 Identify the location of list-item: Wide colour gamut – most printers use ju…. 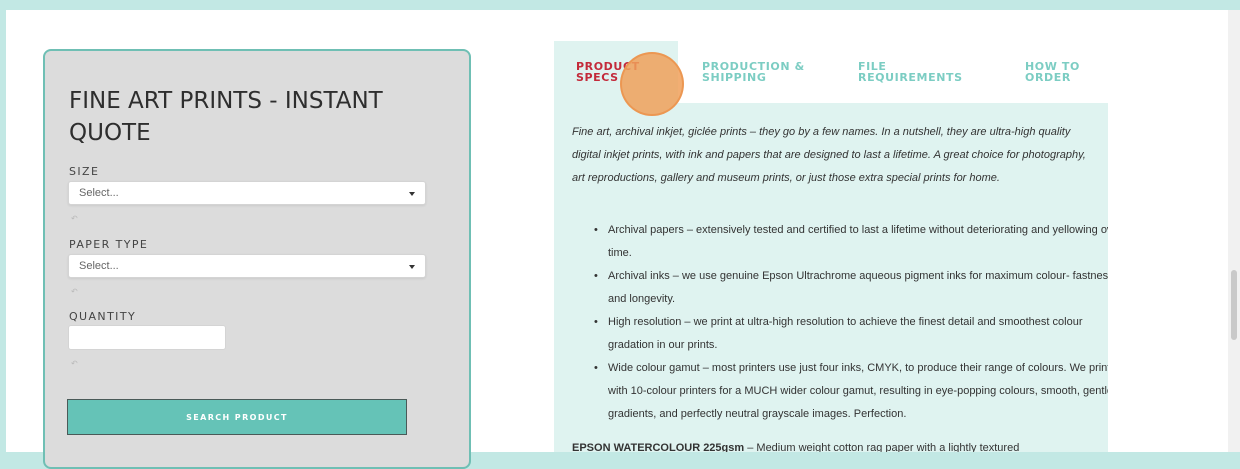
(851, 391).